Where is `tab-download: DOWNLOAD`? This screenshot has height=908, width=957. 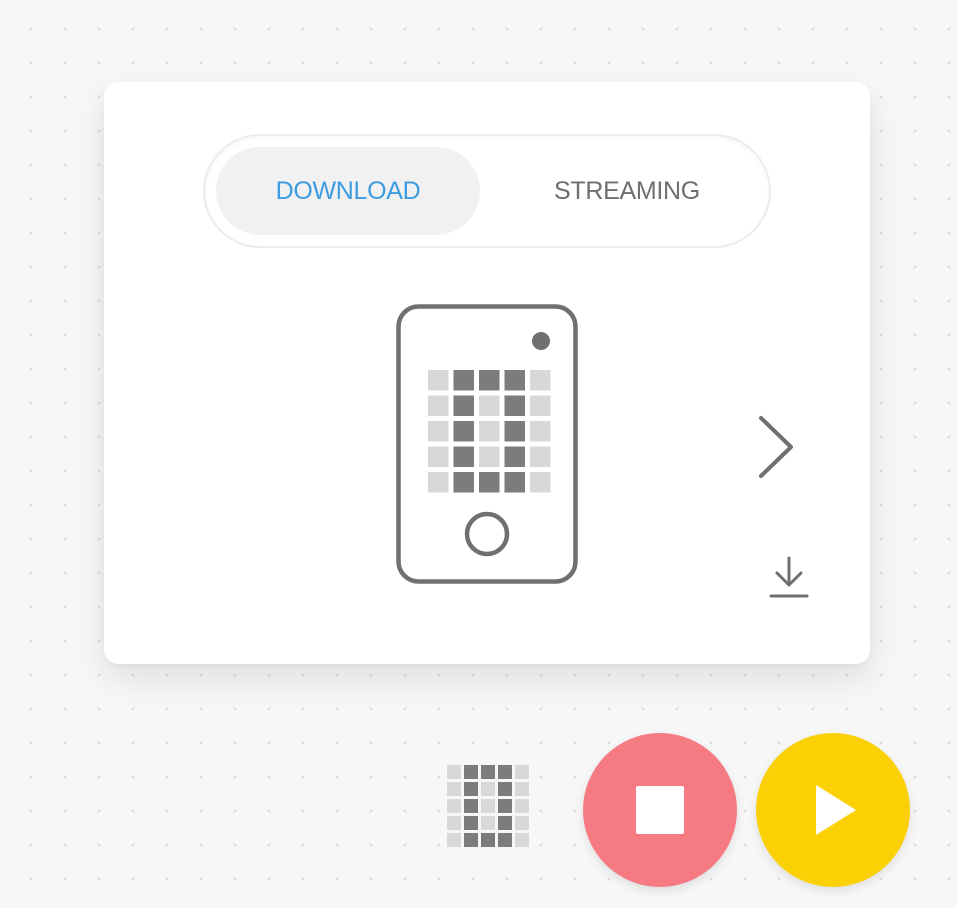 tab-download: DOWNLOAD is located at coordinates (348, 191).